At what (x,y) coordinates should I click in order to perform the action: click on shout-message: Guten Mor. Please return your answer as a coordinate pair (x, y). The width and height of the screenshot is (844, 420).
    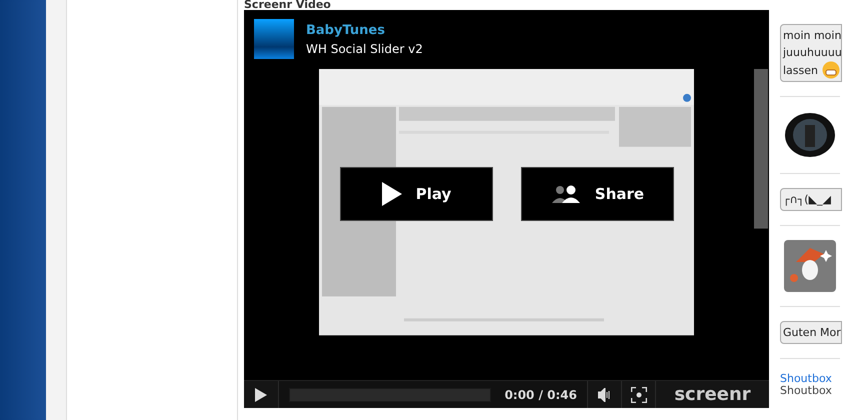
    Looking at the image, I should click on (811, 332).